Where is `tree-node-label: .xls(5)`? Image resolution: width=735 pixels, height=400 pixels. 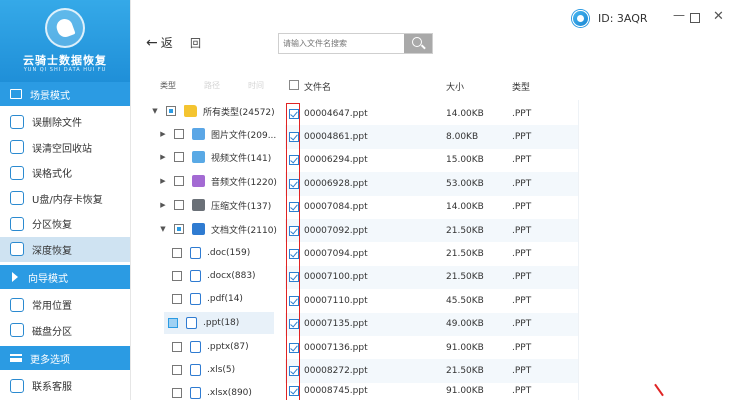
tree-node-label: .xls(5) is located at coordinates (221, 370).